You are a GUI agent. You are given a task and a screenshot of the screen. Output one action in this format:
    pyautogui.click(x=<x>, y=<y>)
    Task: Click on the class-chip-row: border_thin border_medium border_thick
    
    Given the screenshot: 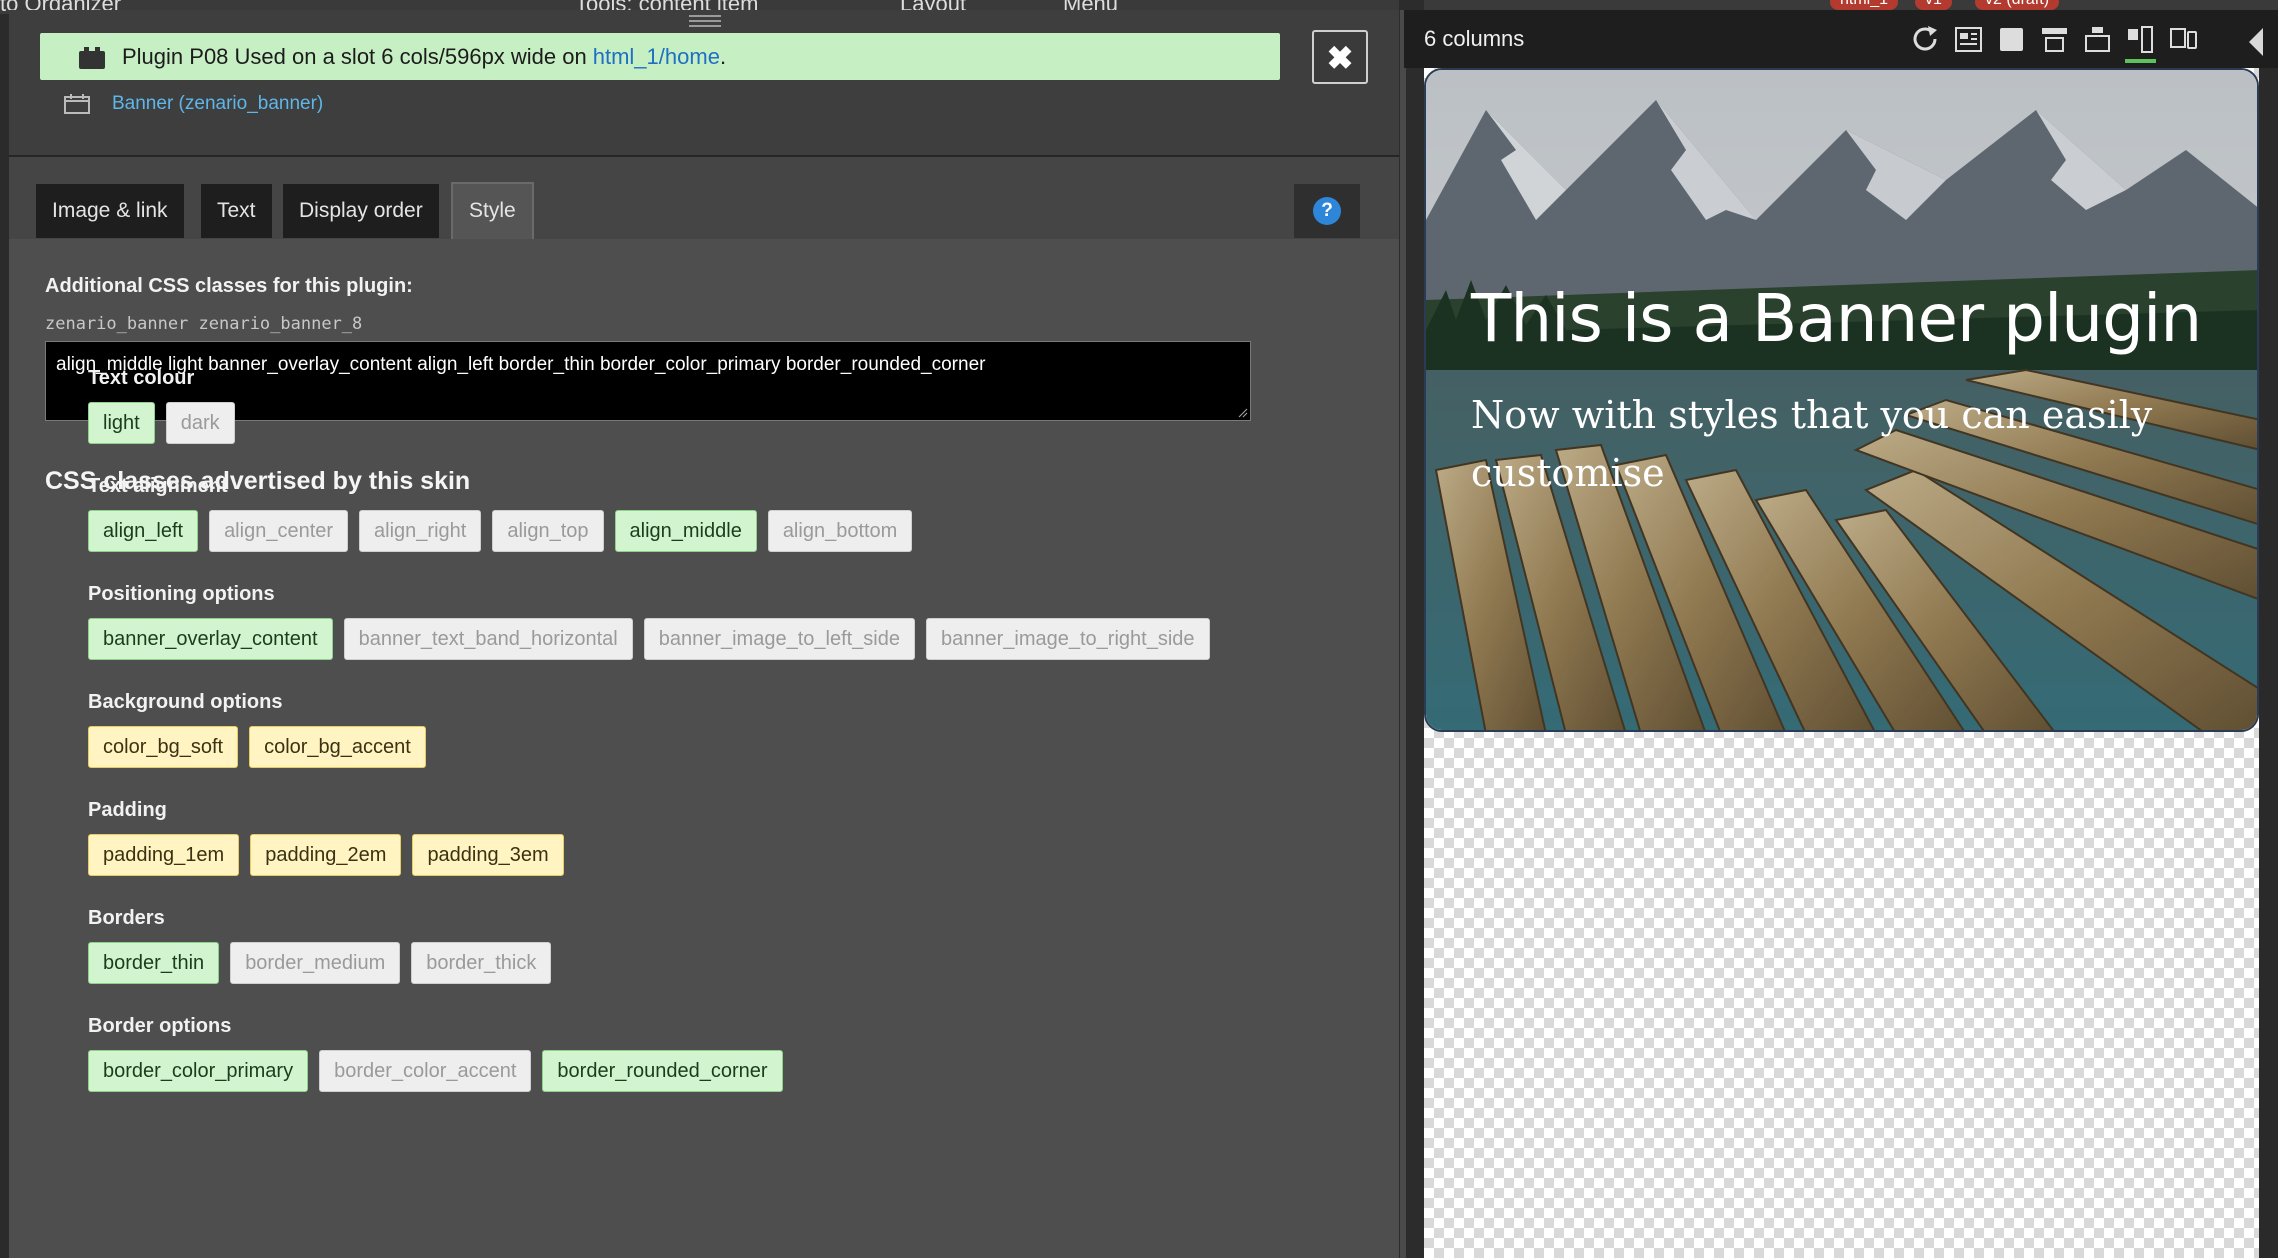 What is the action you would take?
    pyautogui.click(x=320, y=963)
    